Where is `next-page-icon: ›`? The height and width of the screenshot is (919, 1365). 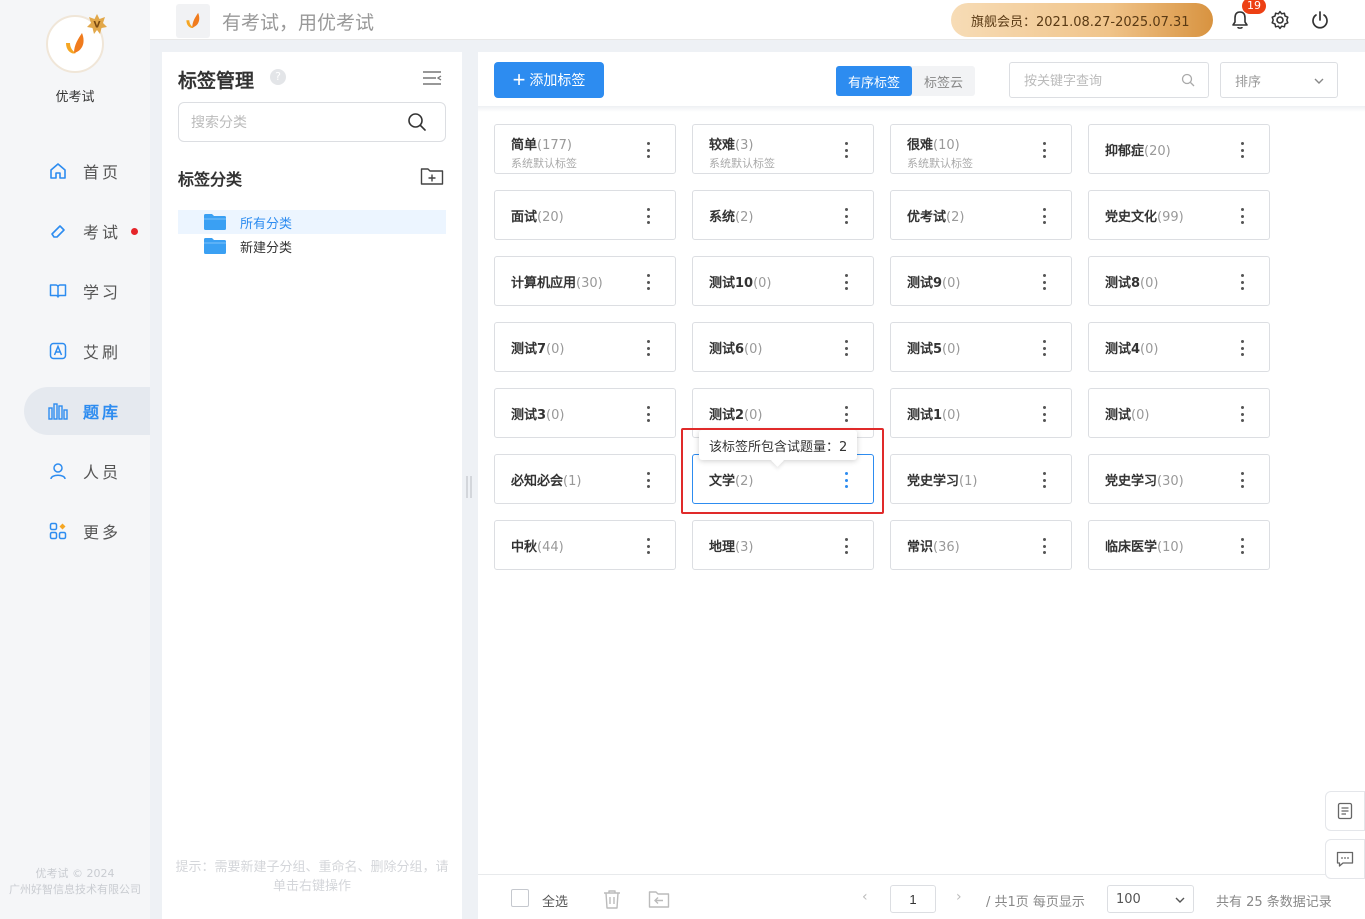 next-page-icon: › is located at coordinates (959, 897).